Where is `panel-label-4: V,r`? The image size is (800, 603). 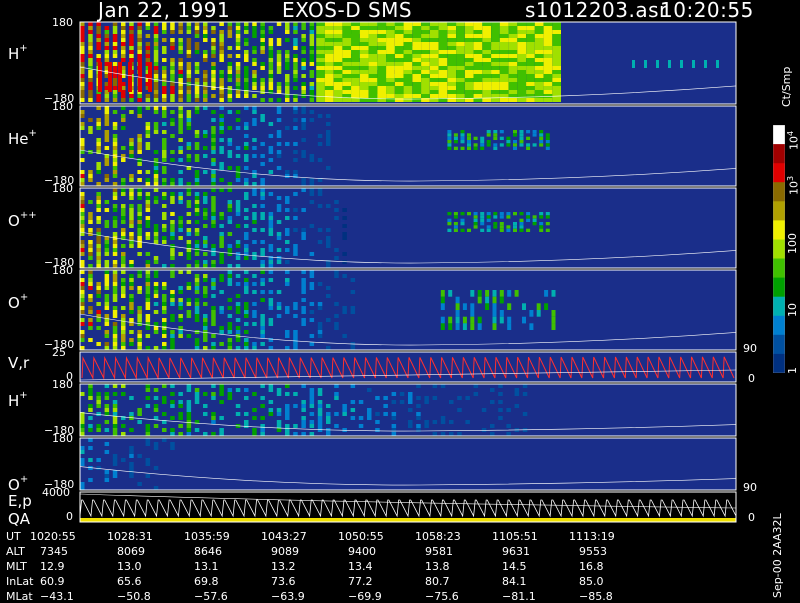
panel-label-4: V,r is located at coordinates (18, 363).